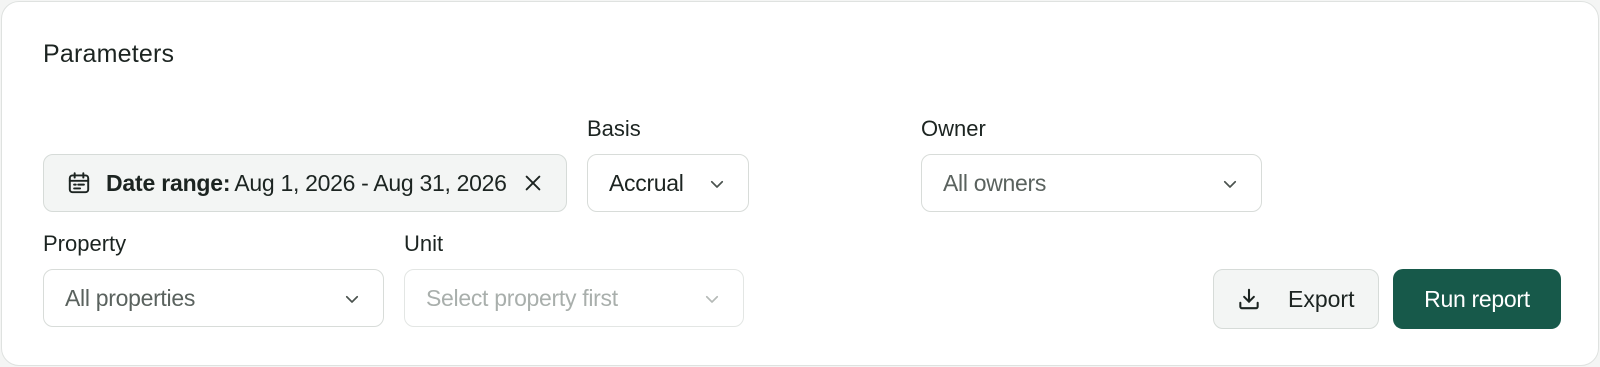 This screenshot has width=1600, height=367. What do you see at coordinates (646, 182) in the screenshot?
I see `basis-value: Accrual` at bounding box center [646, 182].